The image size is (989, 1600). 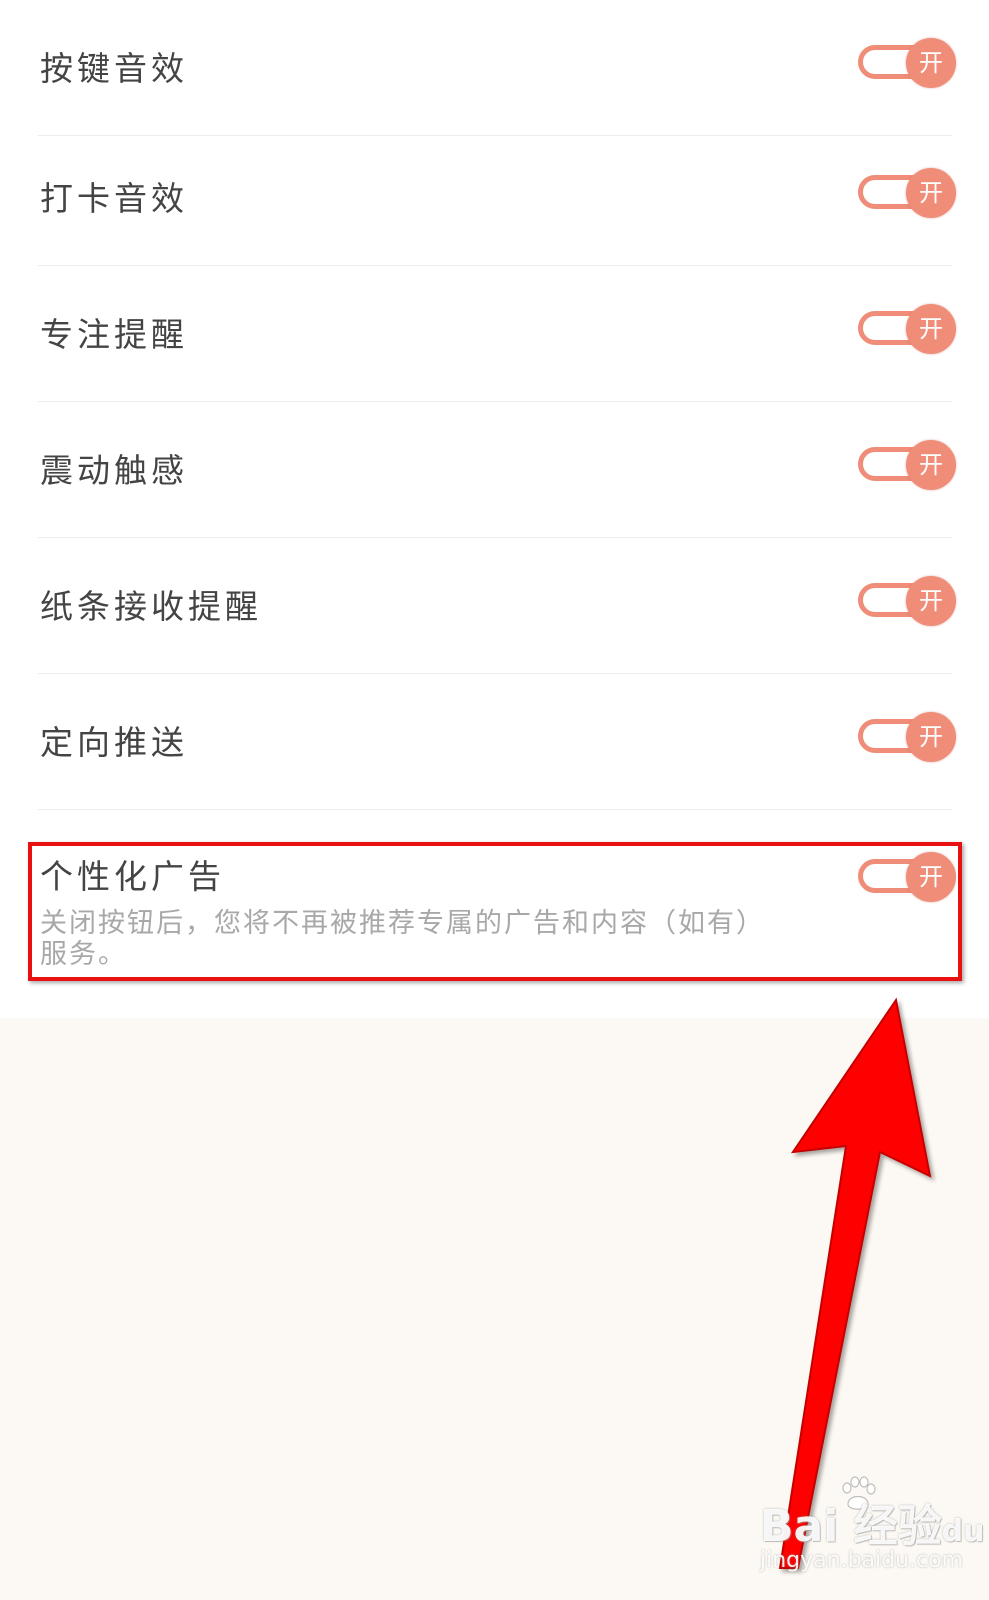 What do you see at coordinates (862, 1560) in the screenshot?
I see `watermark-url: jingyan.baidu.com` at bounding box center [862, 1560].